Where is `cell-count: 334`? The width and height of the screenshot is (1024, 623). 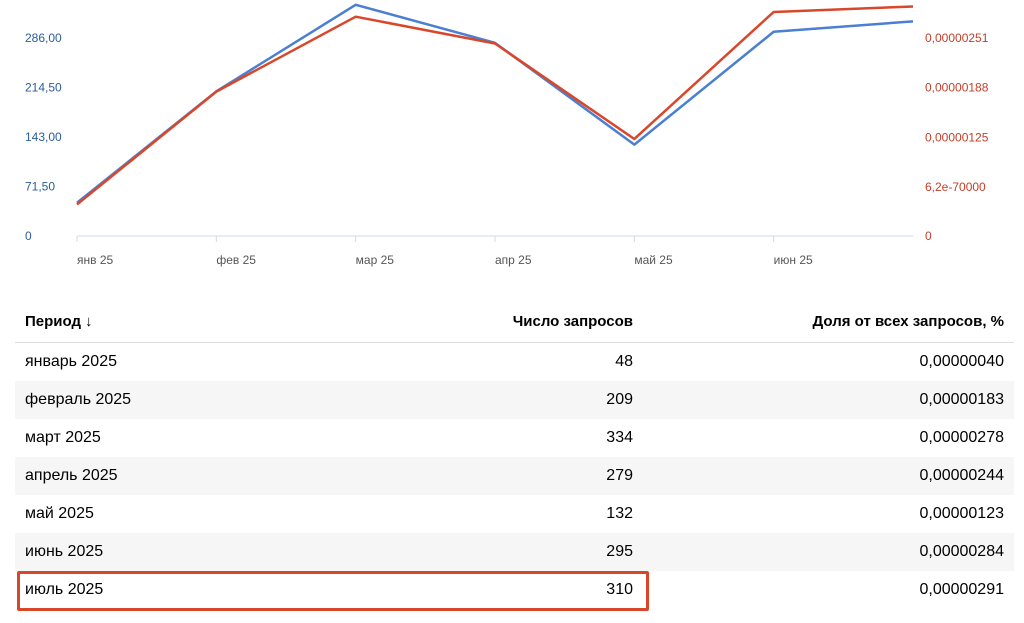
cell-count: 334 is located at coordinates (619, 437).